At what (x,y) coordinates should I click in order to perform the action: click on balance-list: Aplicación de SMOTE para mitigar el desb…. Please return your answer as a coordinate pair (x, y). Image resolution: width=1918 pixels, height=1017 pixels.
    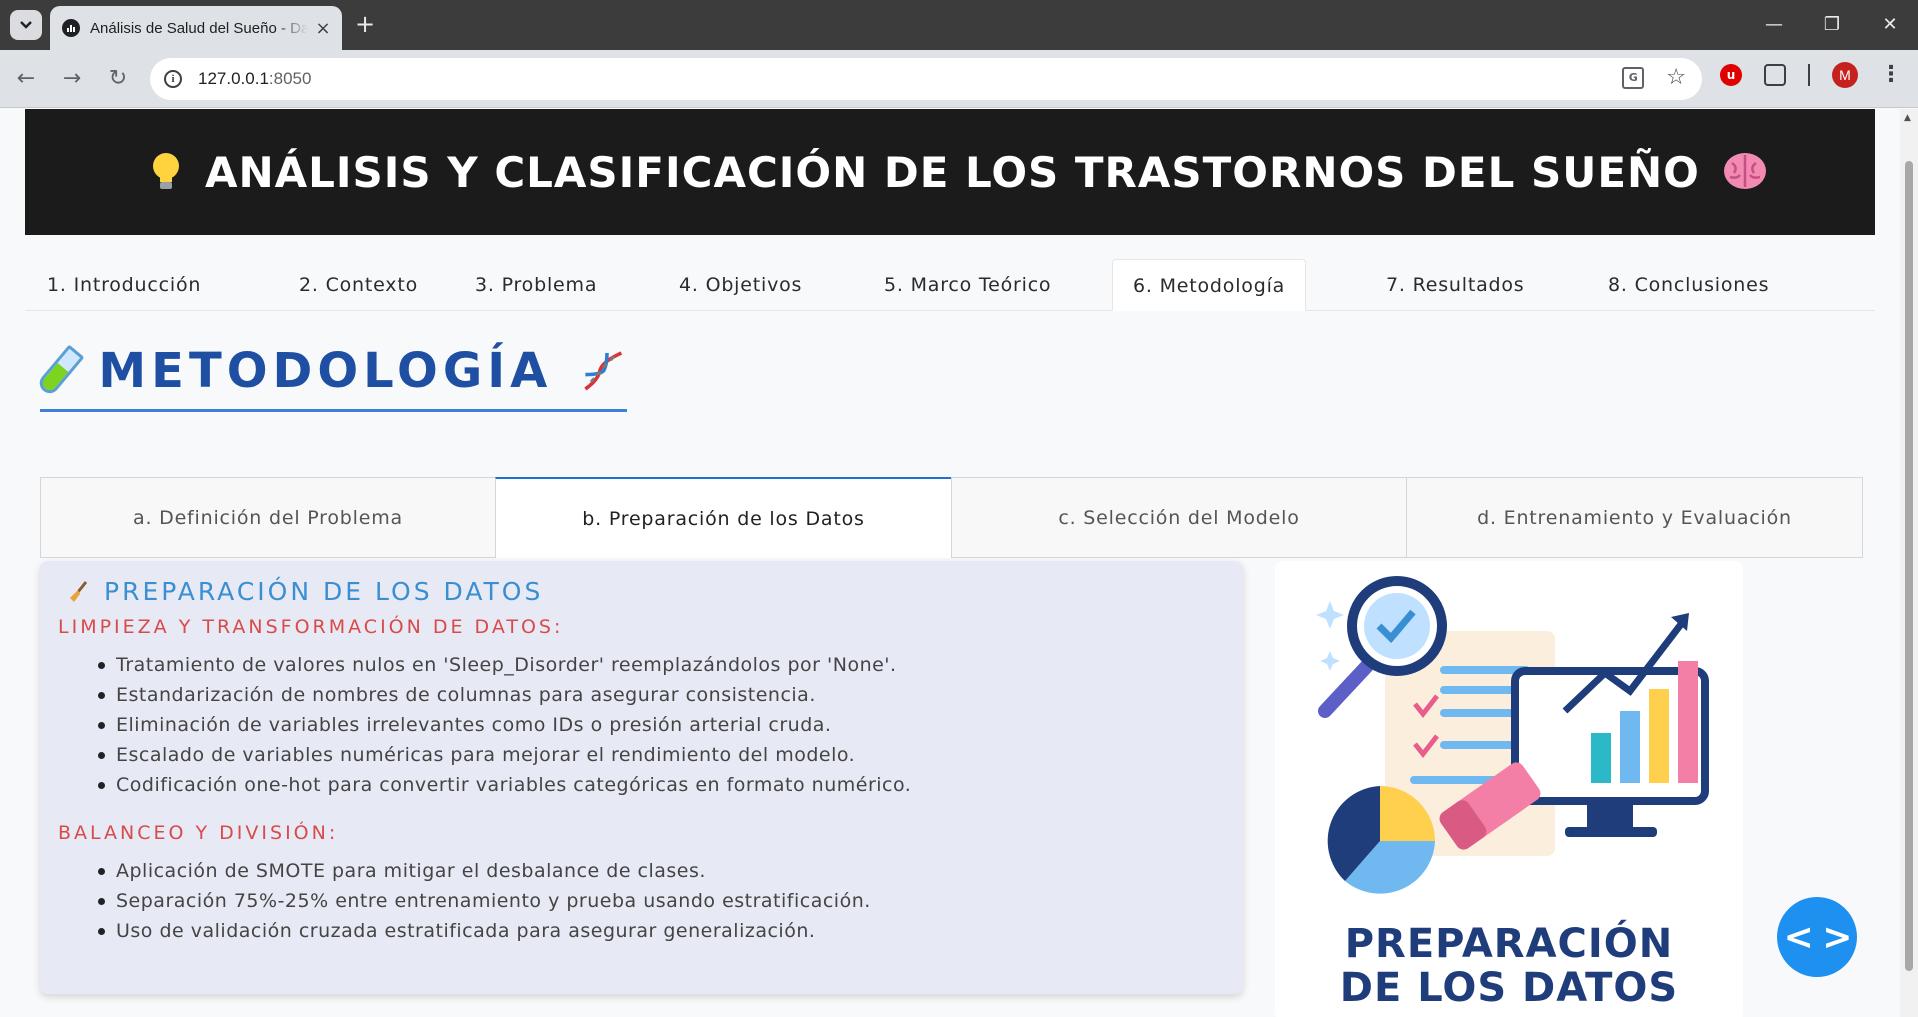
    Looking at the image, I should click on (661, 901).